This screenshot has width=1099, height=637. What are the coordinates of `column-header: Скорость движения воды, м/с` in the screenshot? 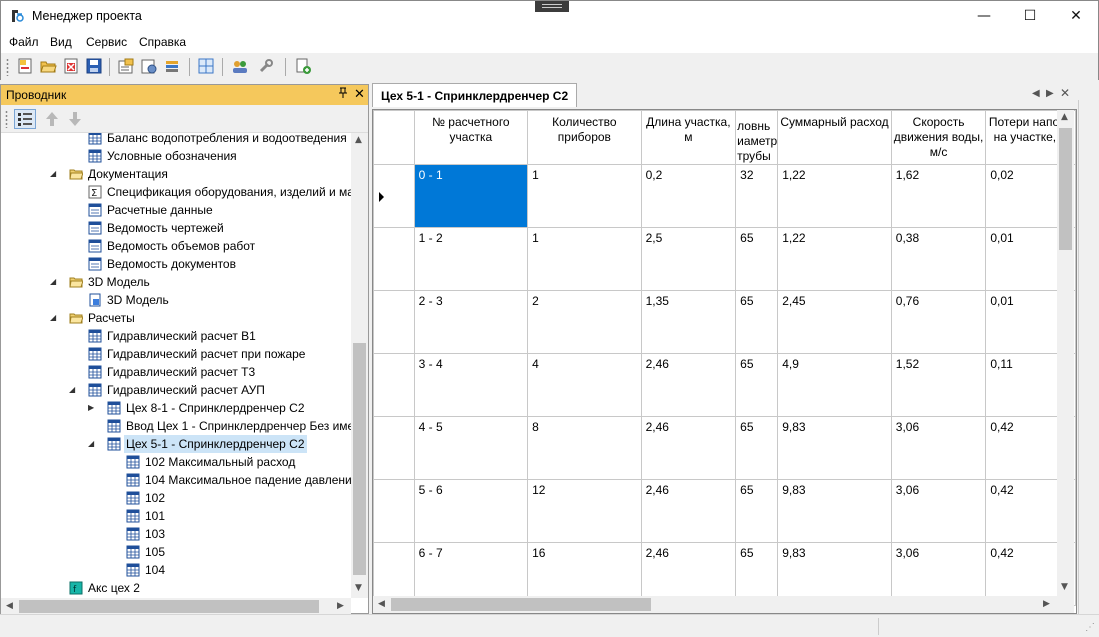 It's located at (938, 137).